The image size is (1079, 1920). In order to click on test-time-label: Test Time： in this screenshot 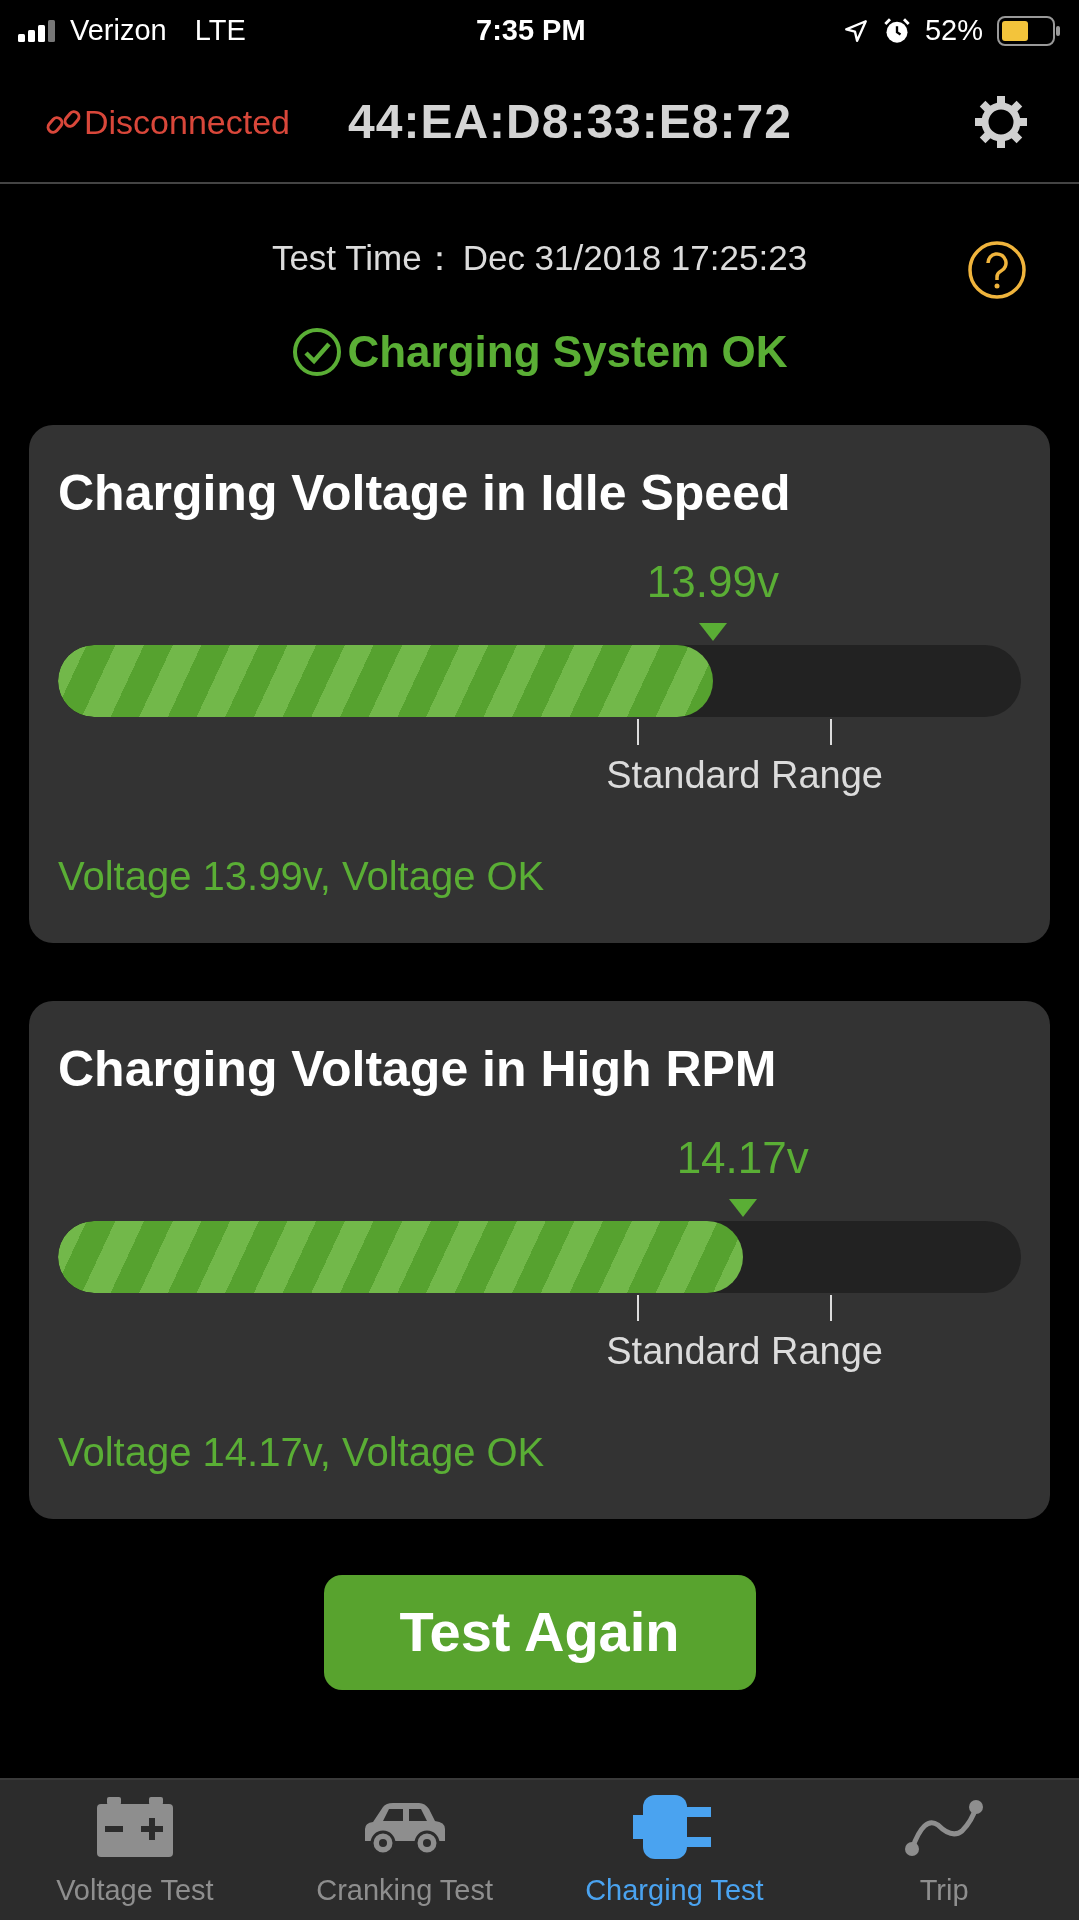, I will do `click(364, 258)`.